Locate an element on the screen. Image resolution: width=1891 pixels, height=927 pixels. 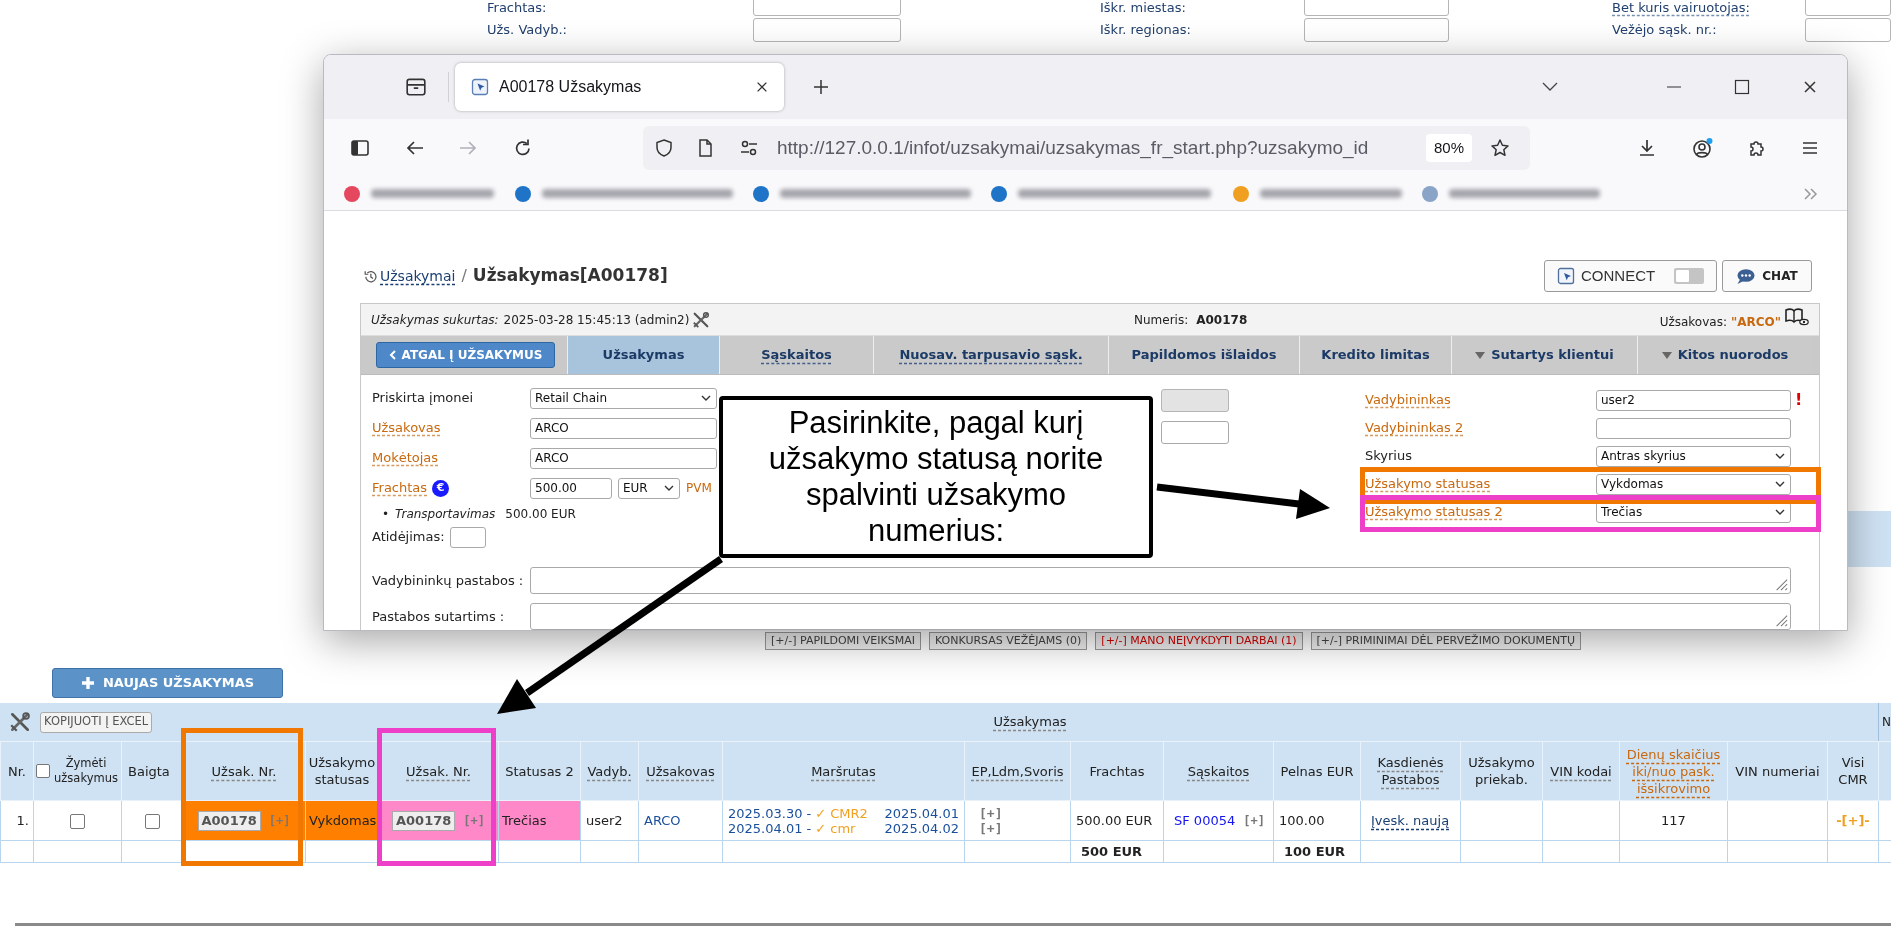
client-link: ARCO is located at coordinates (662, 820).